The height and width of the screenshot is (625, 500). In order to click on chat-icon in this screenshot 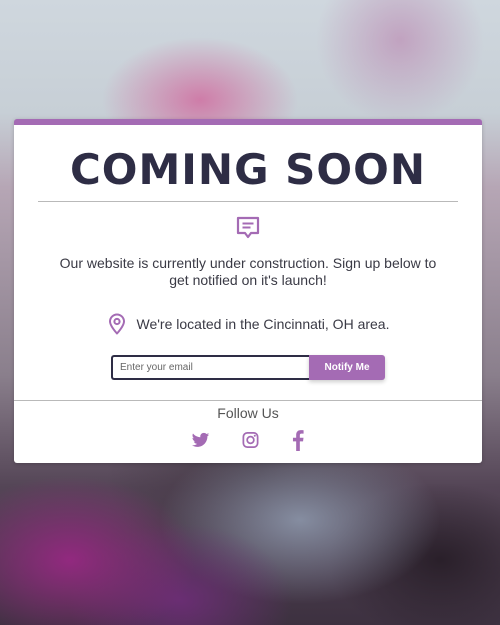, I will do `click(248, 227)`.